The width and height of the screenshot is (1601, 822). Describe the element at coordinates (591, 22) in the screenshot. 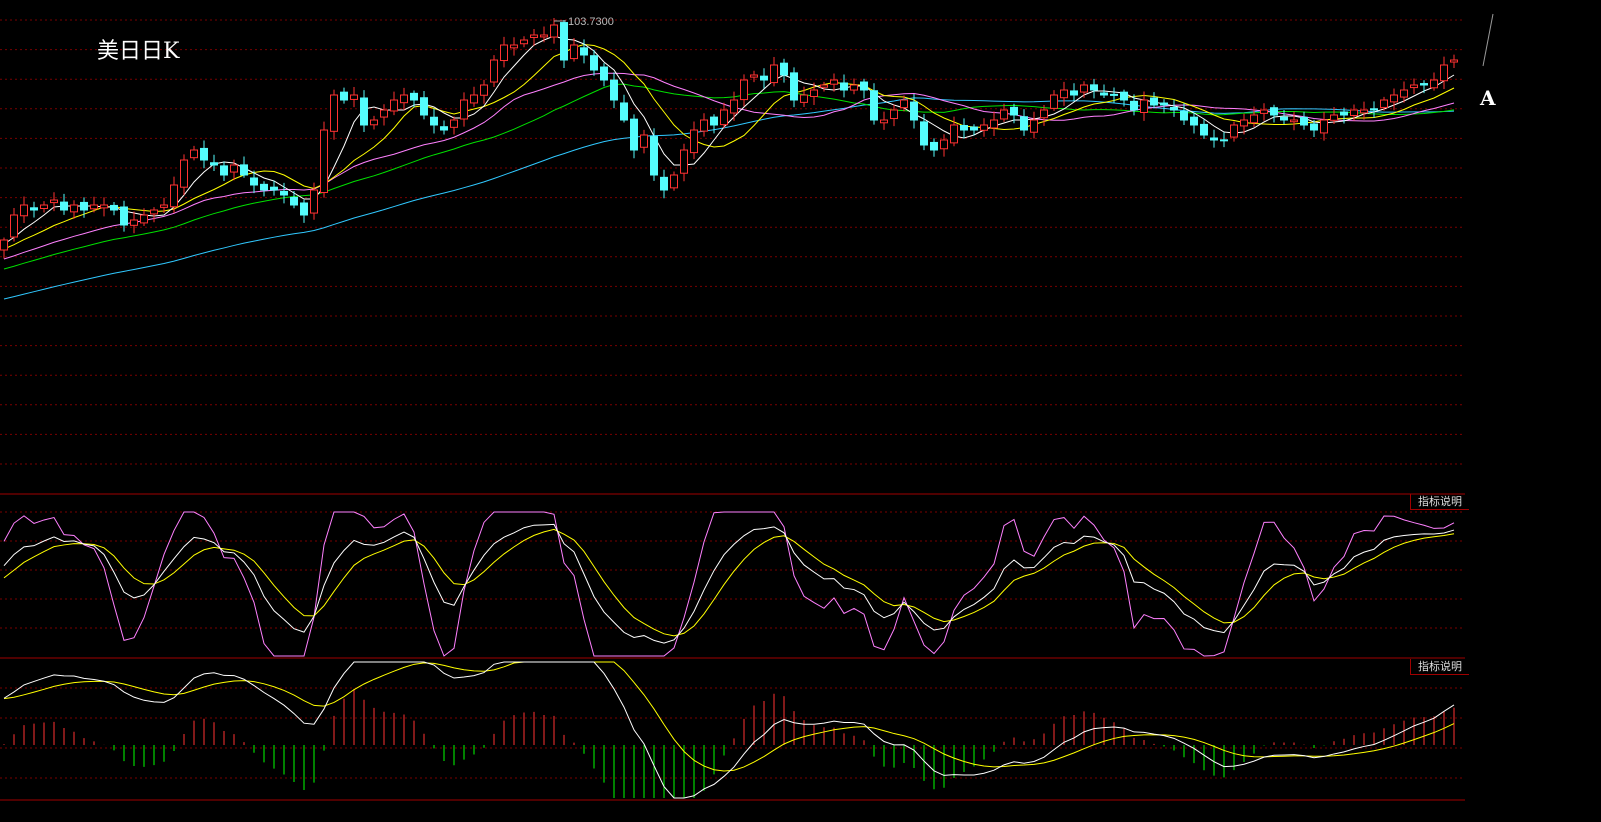

I see `max-price-label: 103.7300` at that location.